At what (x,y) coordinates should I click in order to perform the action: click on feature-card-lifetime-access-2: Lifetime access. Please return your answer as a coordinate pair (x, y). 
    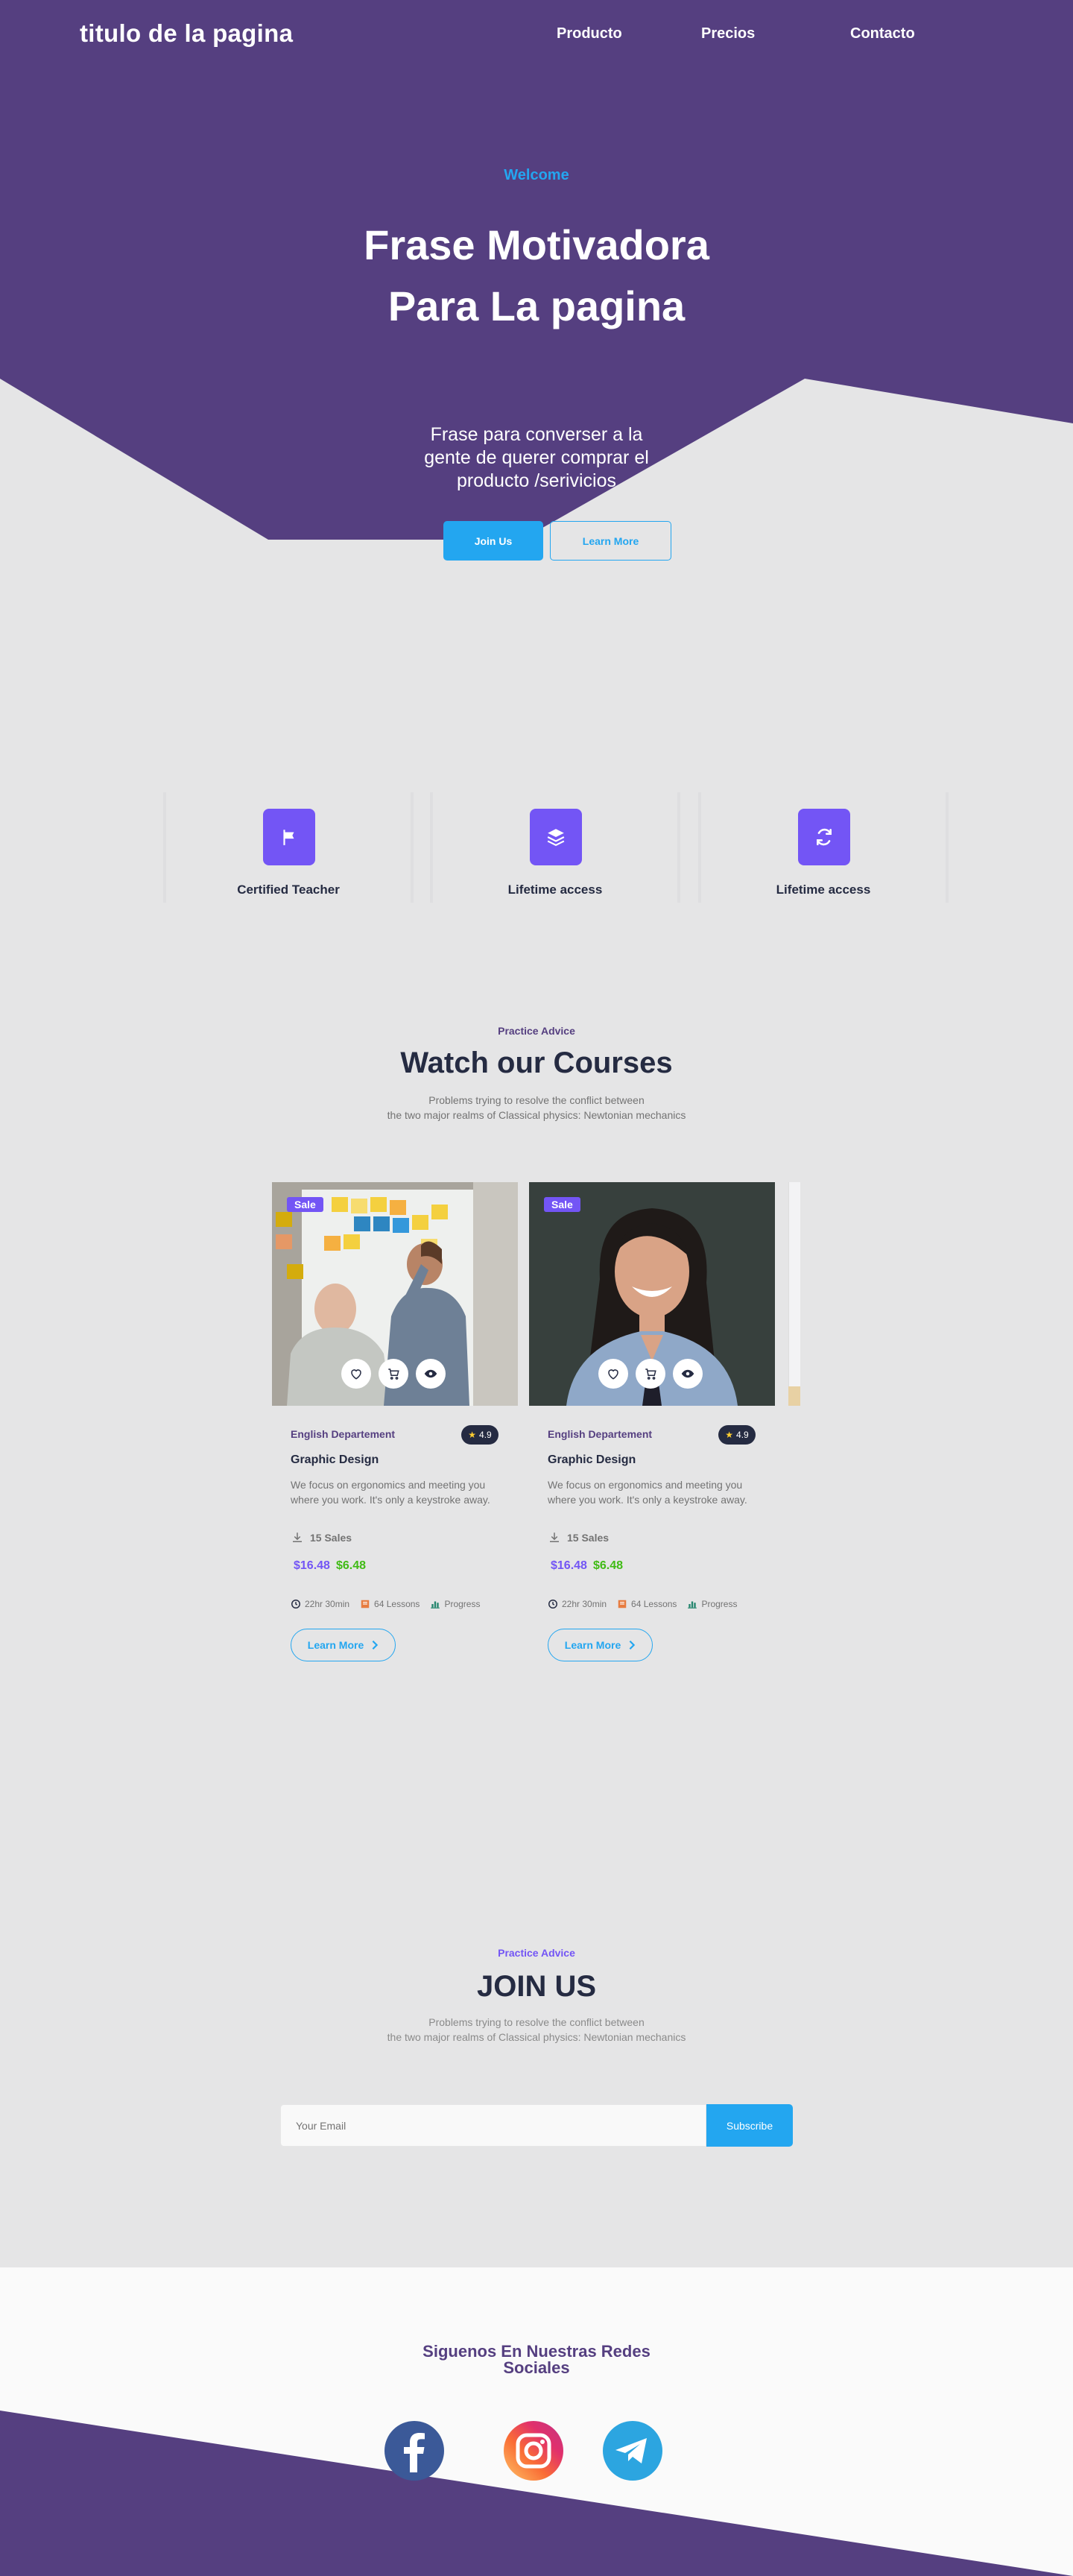
    Looking at the image, I should click on (823, 847).